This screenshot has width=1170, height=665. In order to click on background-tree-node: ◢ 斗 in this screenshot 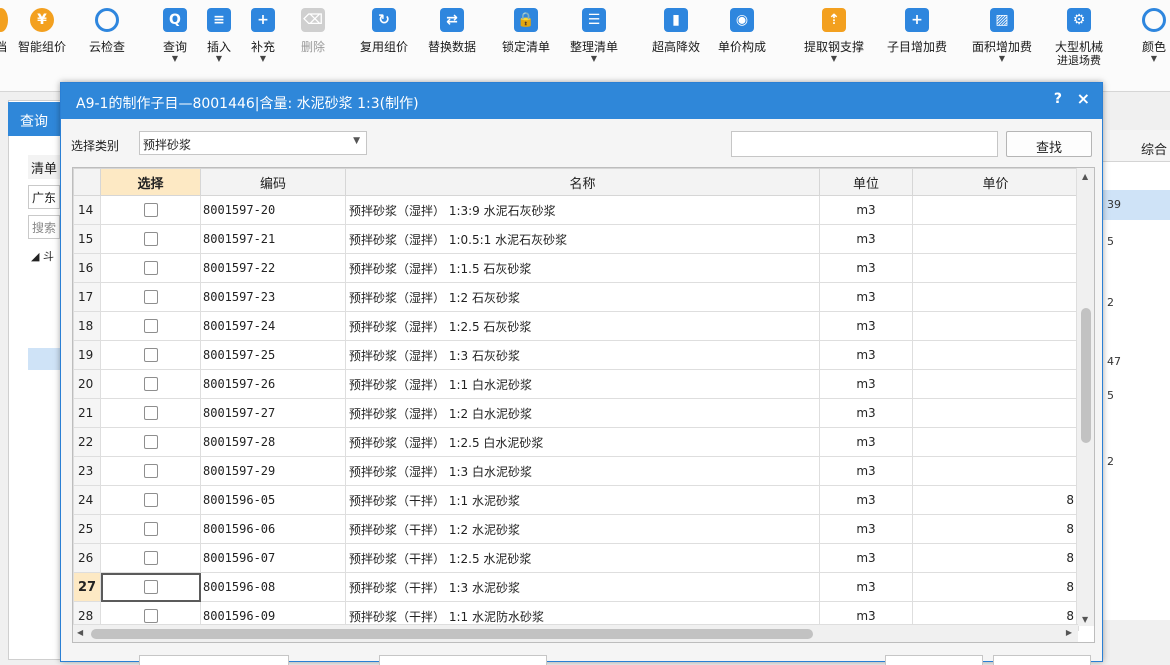, I will do `click(44, 257)`.